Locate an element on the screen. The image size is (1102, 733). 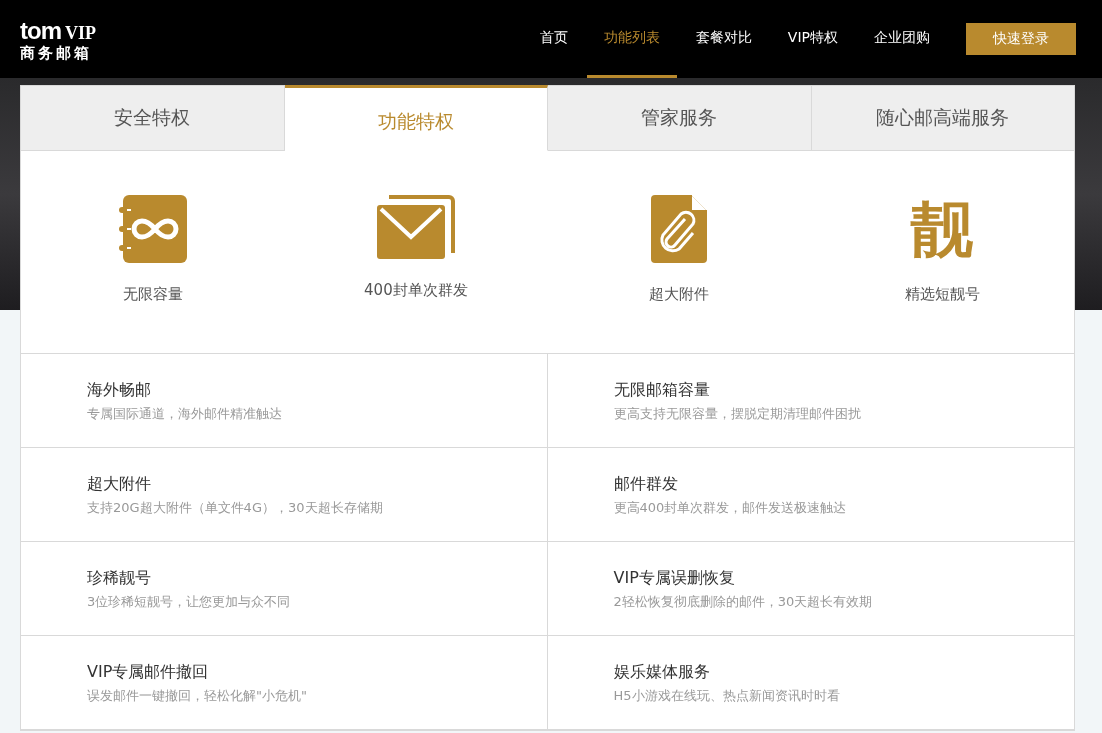
feature-description: 3位珍稀短靓号，让您更加与众不同 is located at coordinates (189, 602).